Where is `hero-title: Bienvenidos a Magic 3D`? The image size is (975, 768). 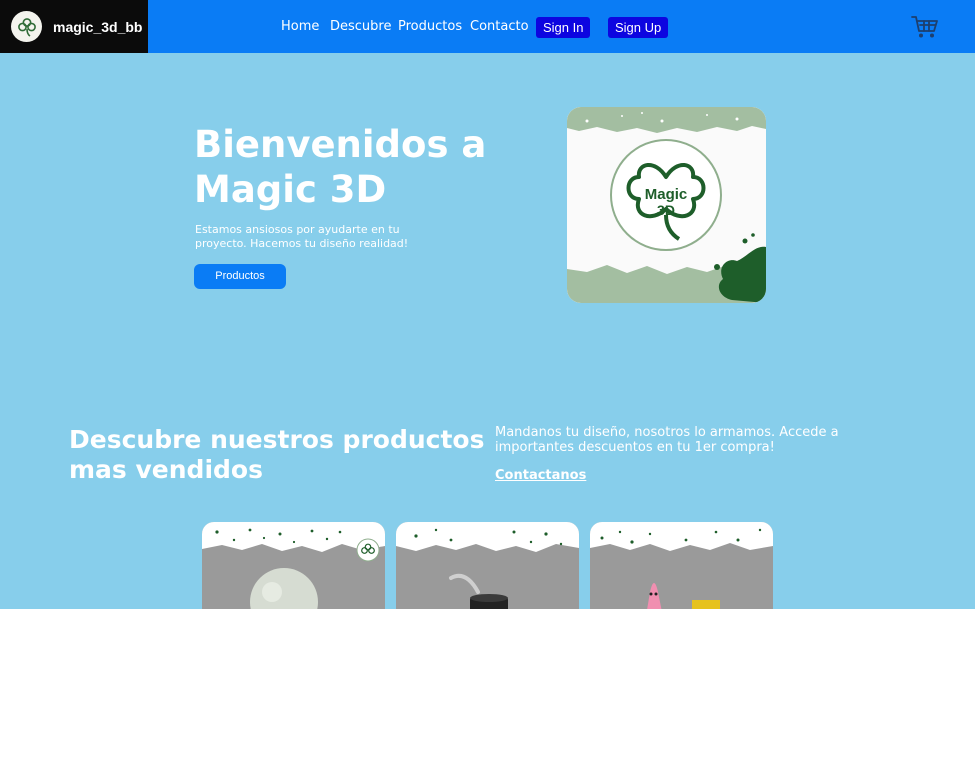 hero-title: Bienvenidos a Magic 3D is located at coordinates (340, 167).